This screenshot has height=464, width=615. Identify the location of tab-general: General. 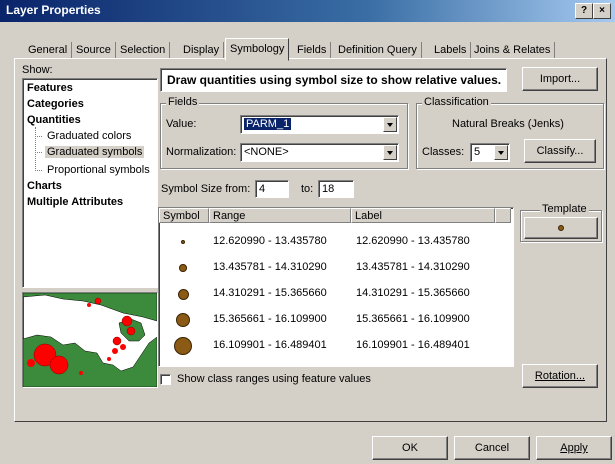
(48, 50).